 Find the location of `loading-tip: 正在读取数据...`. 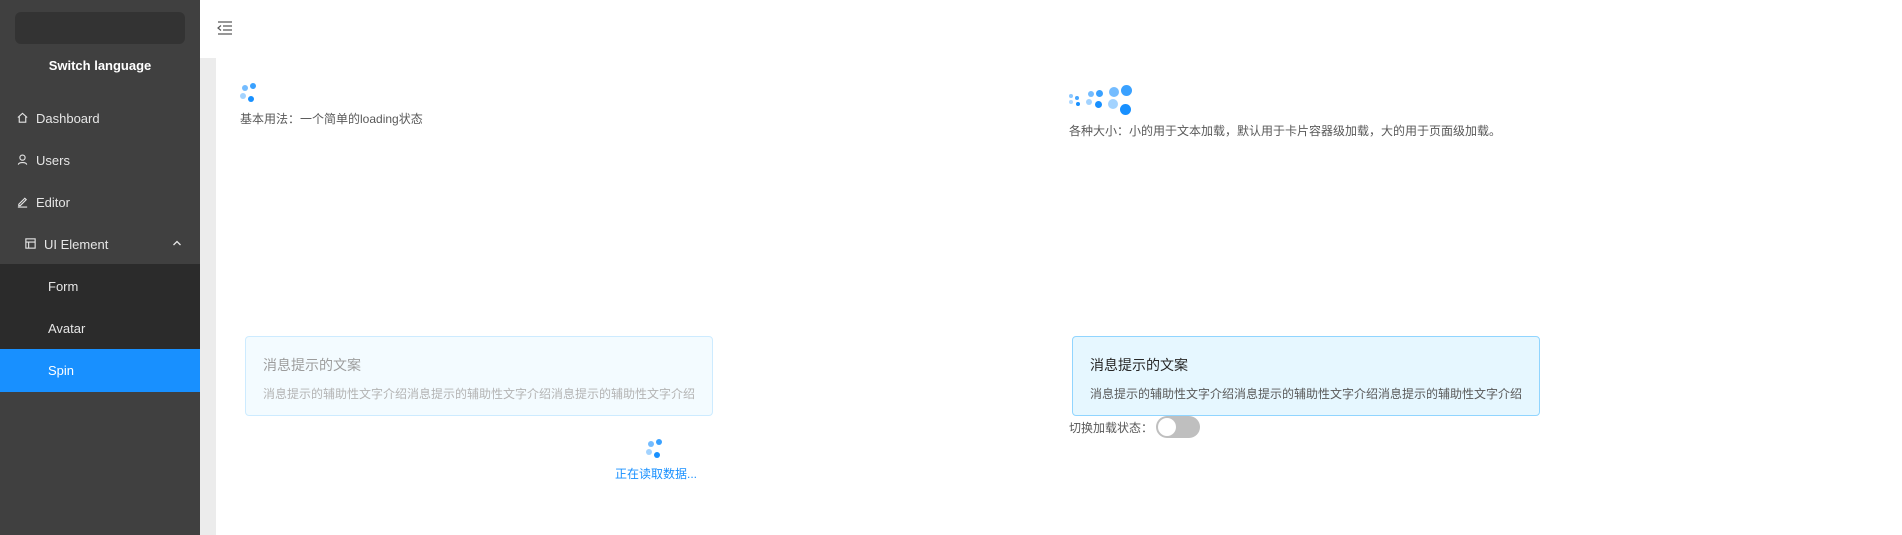

loading-tip: 正在读取数据... is located at coordinates (656, 474).